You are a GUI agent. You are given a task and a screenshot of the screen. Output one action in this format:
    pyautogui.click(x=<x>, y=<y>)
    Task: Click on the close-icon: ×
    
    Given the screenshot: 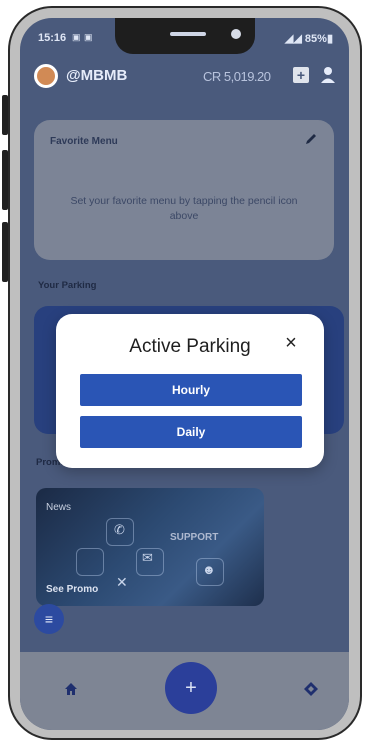 What is the action you would take?
    pyautogui.click(x=291, y=343)
    